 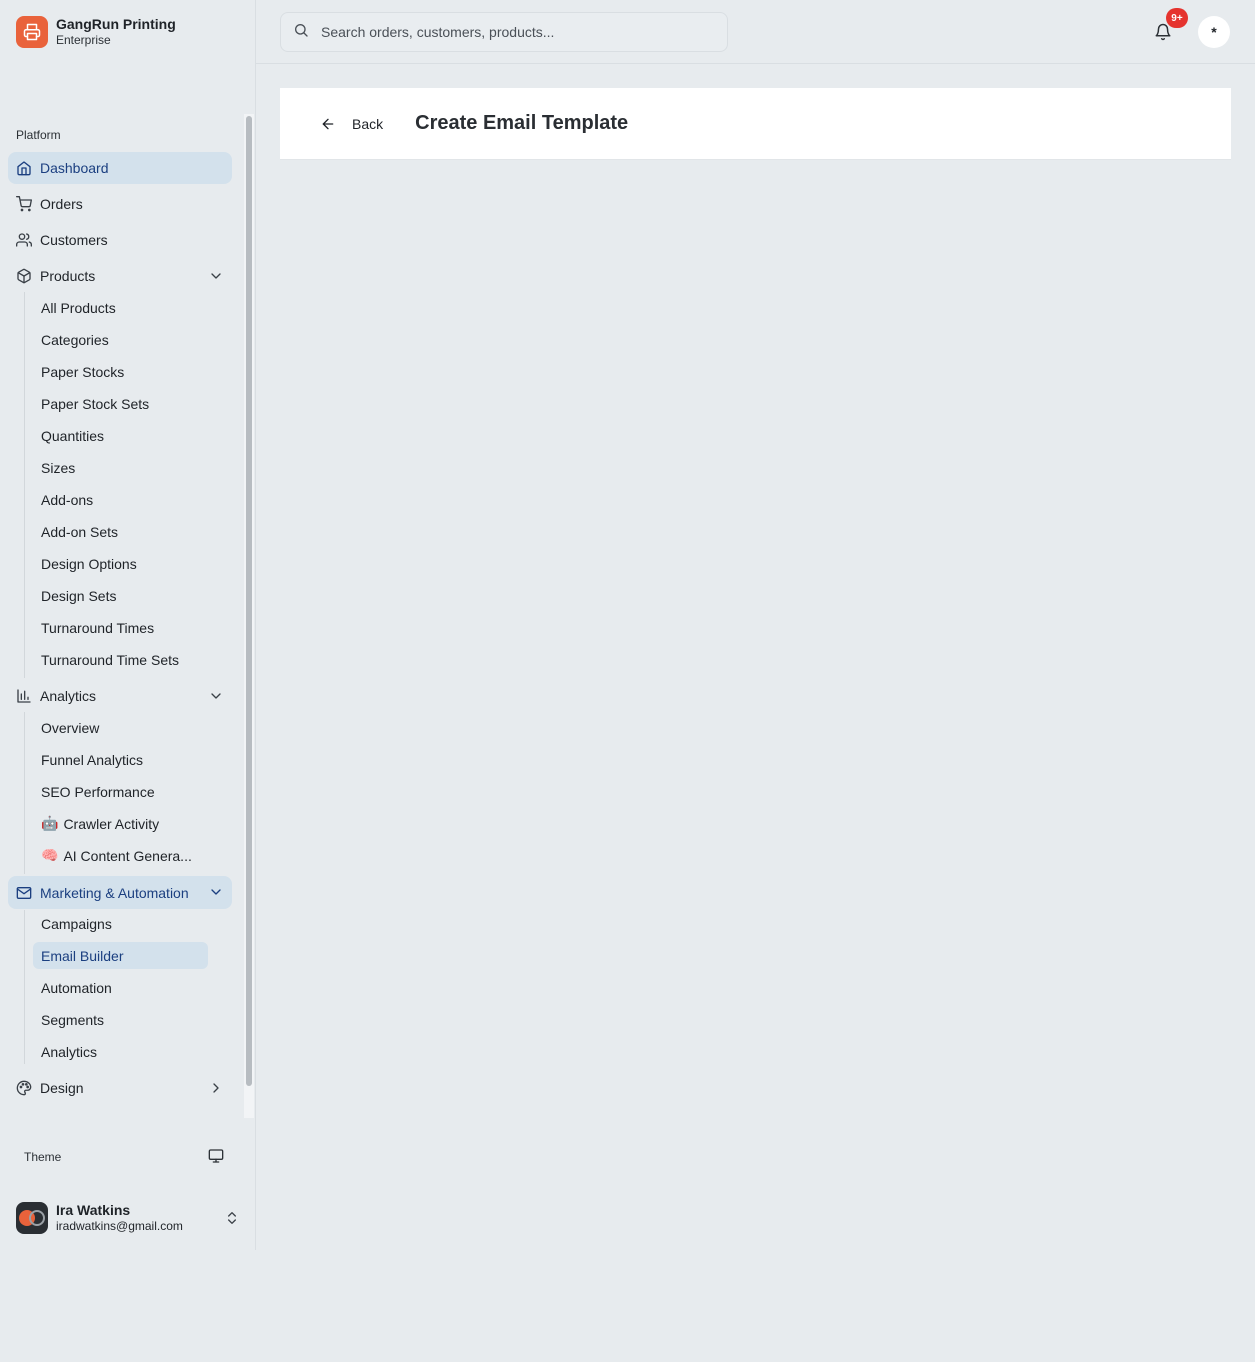 What do you see at coordinates (120, 563) in the screenshot?
I see `submenu-item-design-options: Design Options` at bounding box center [120, 563].